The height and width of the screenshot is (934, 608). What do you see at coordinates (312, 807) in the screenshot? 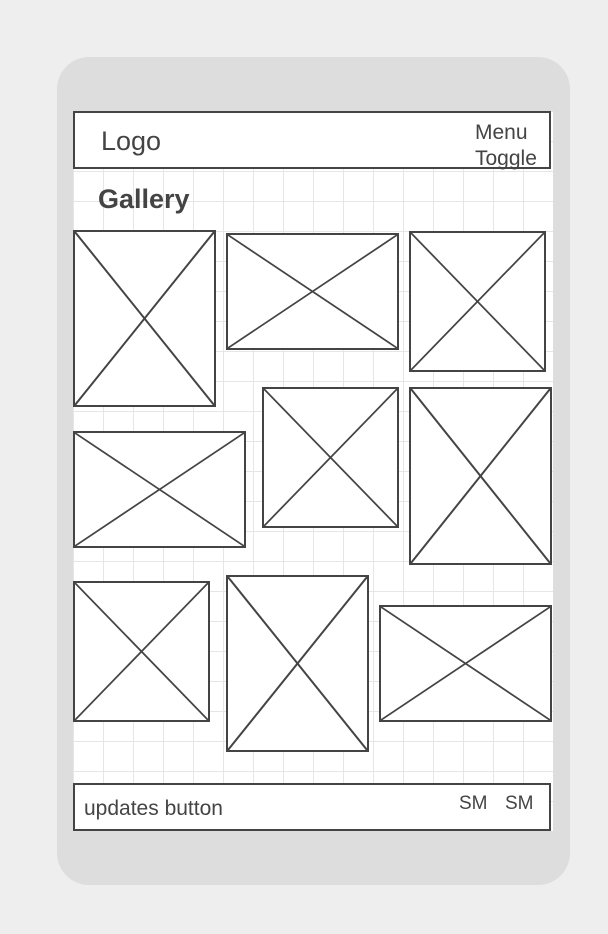
I see `footer-bar: updates button SM SM` at bounding box center [312, 807].